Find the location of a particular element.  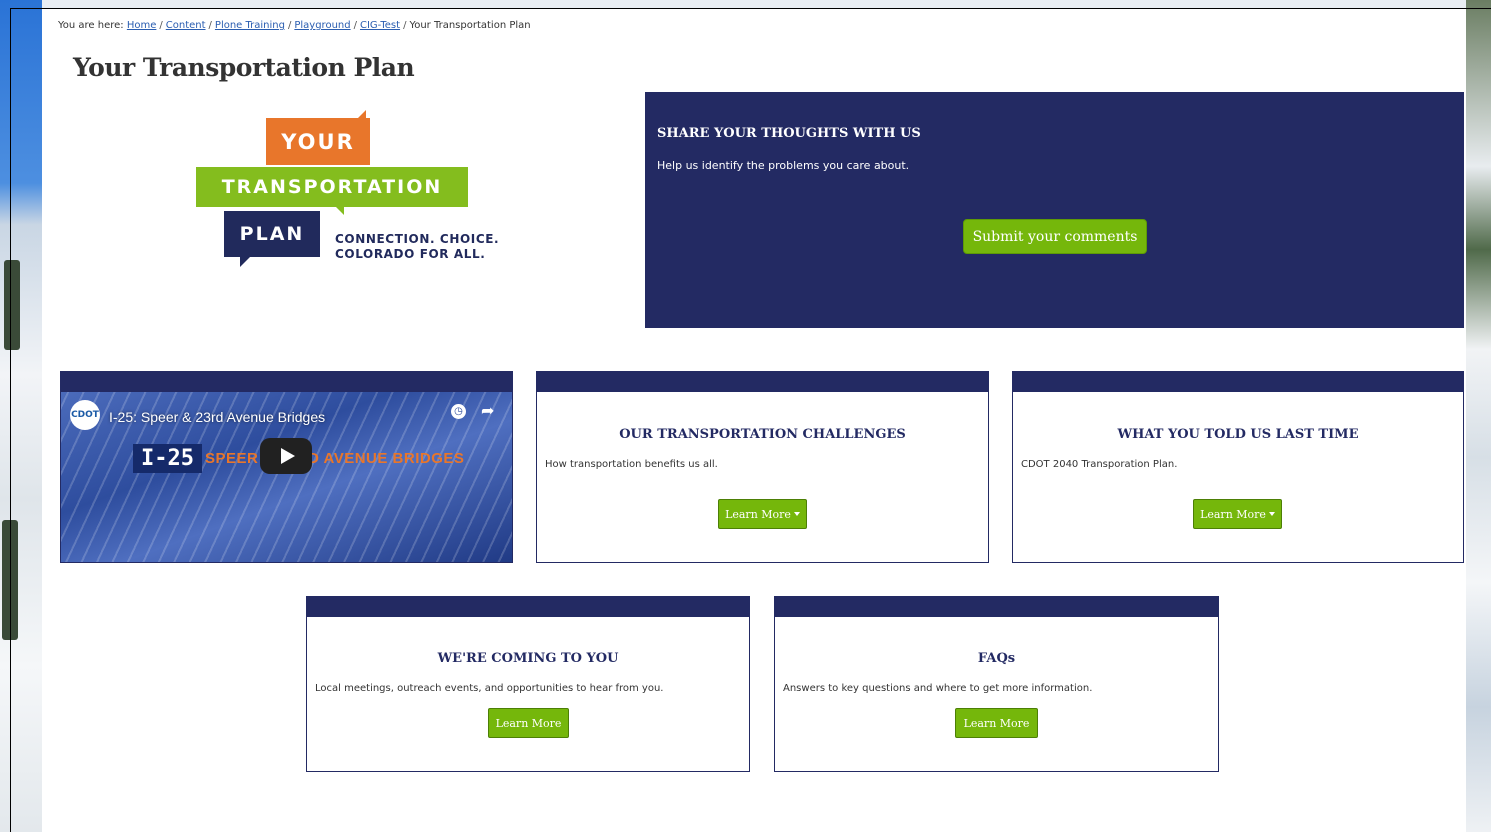

video-overlay-subtitle: SPEER & 23RD AVENUE BRIDGES is located at coordinates (335, 458).